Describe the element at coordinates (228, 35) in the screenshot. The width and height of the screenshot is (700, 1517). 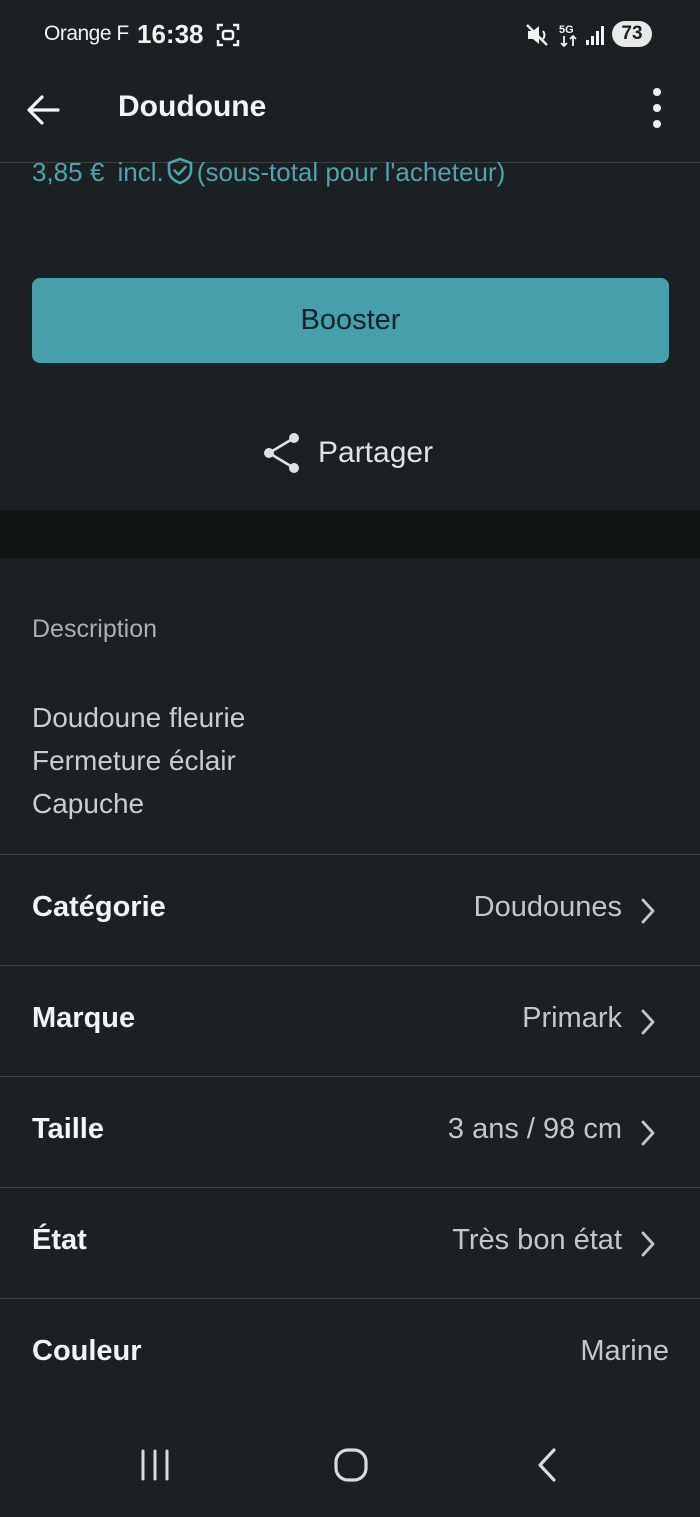
I see `screenshot-icon` at that location.